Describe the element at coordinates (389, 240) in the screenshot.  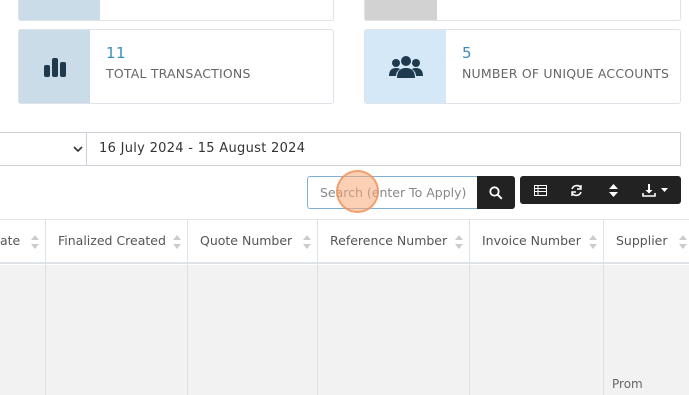
I see `column-header-label: Reference Number` at that location.